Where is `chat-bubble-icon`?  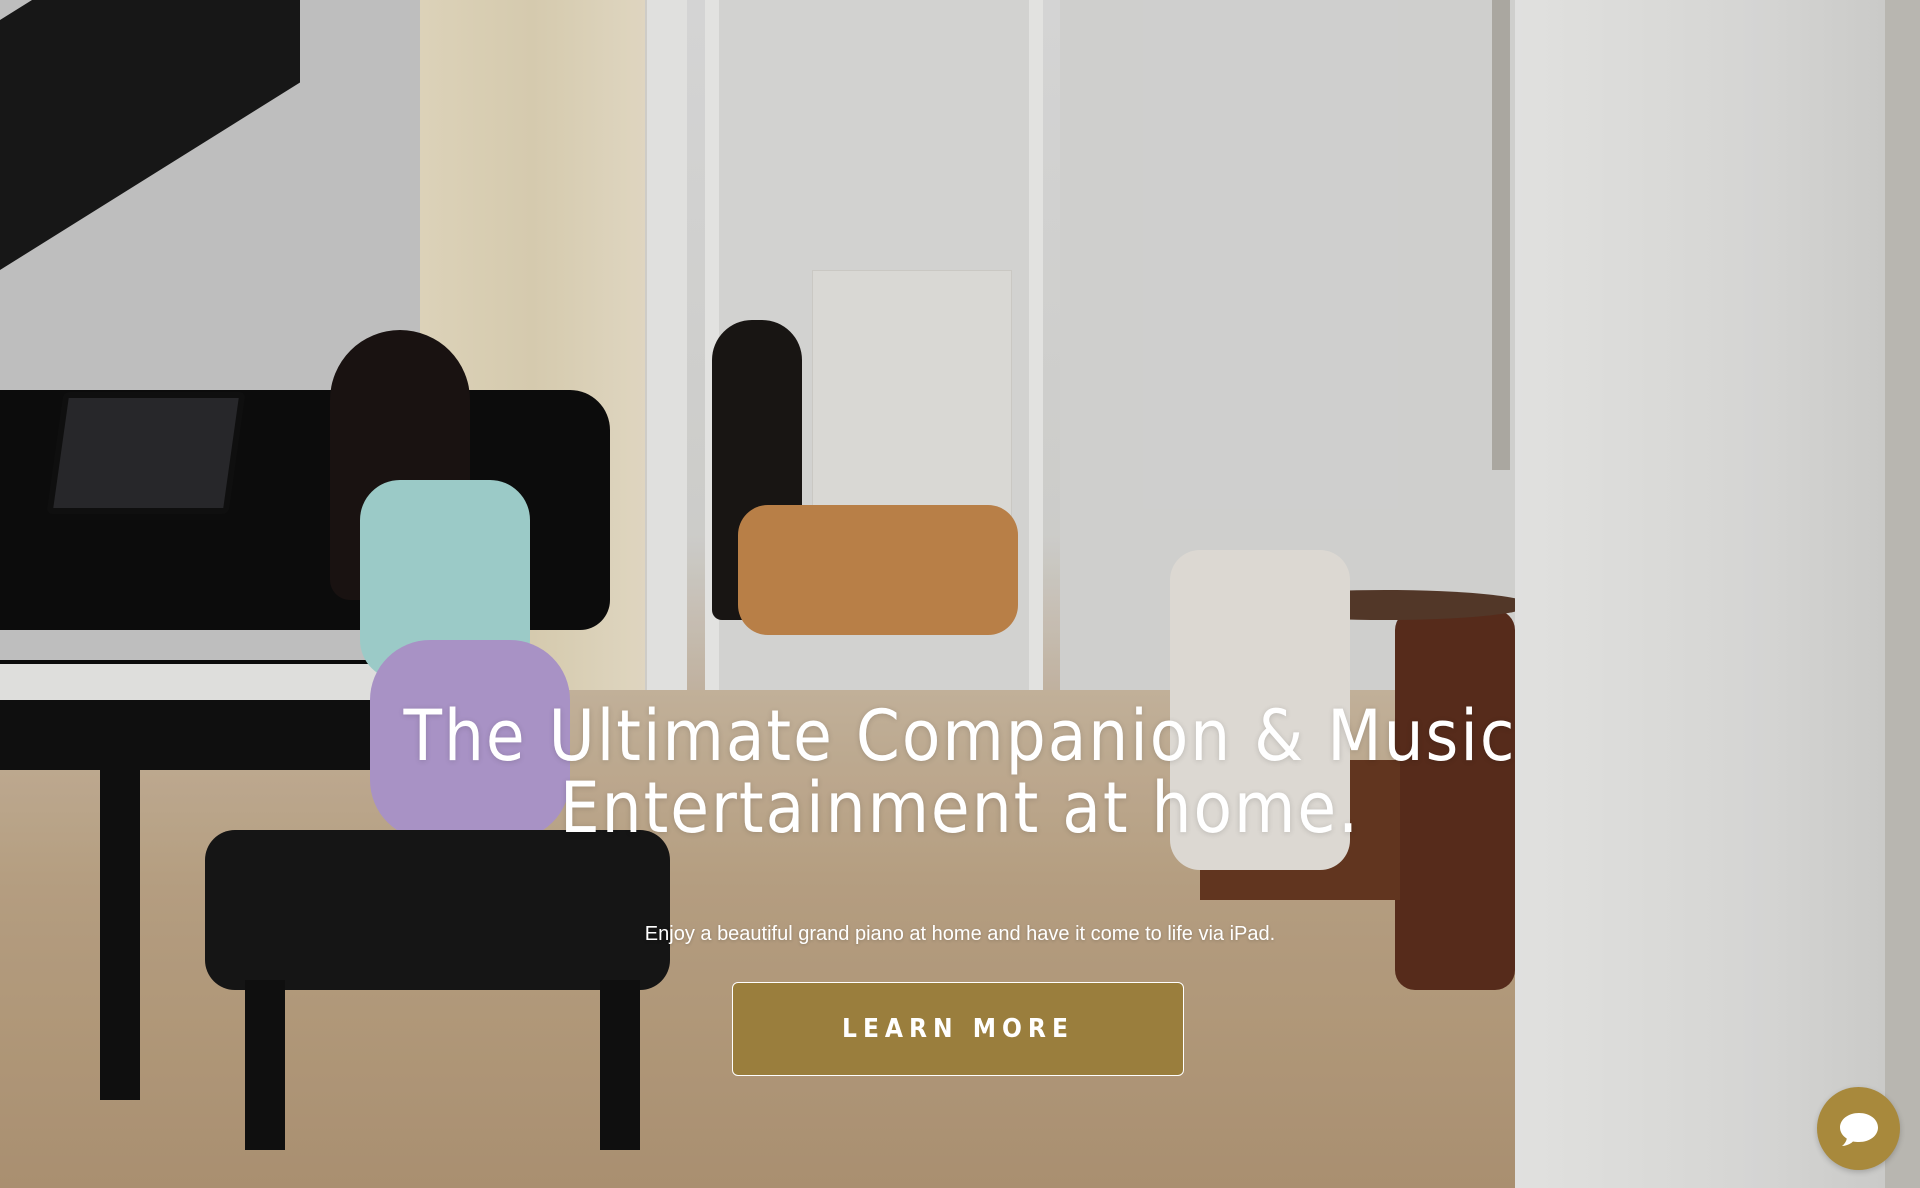
chat-bubble-icon is located at coordinates (1858, 1129).